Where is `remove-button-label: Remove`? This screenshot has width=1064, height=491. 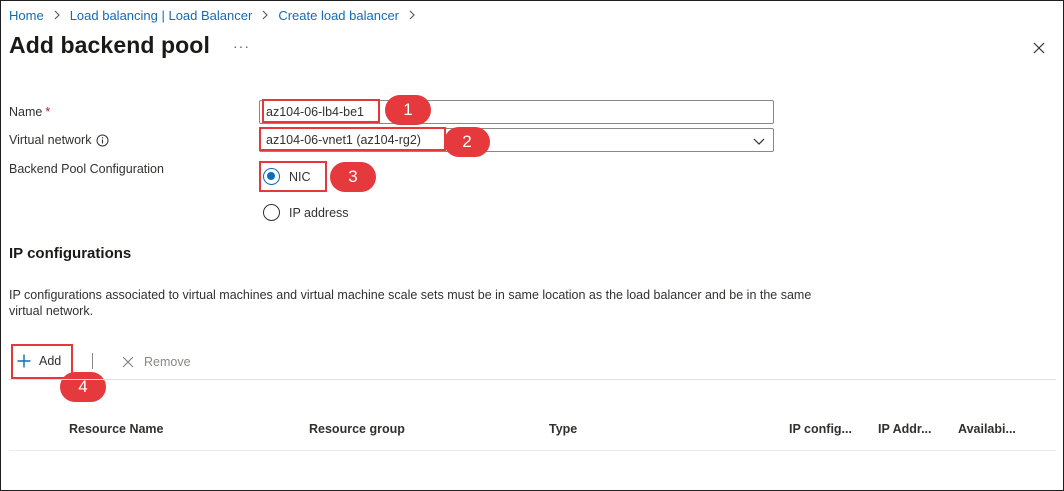
remove-button-label: Remove is located at coordinates (167, 362).